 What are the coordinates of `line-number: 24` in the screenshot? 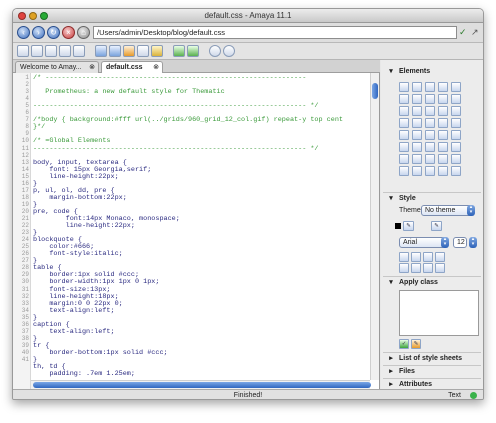 It's located at (25, 240).